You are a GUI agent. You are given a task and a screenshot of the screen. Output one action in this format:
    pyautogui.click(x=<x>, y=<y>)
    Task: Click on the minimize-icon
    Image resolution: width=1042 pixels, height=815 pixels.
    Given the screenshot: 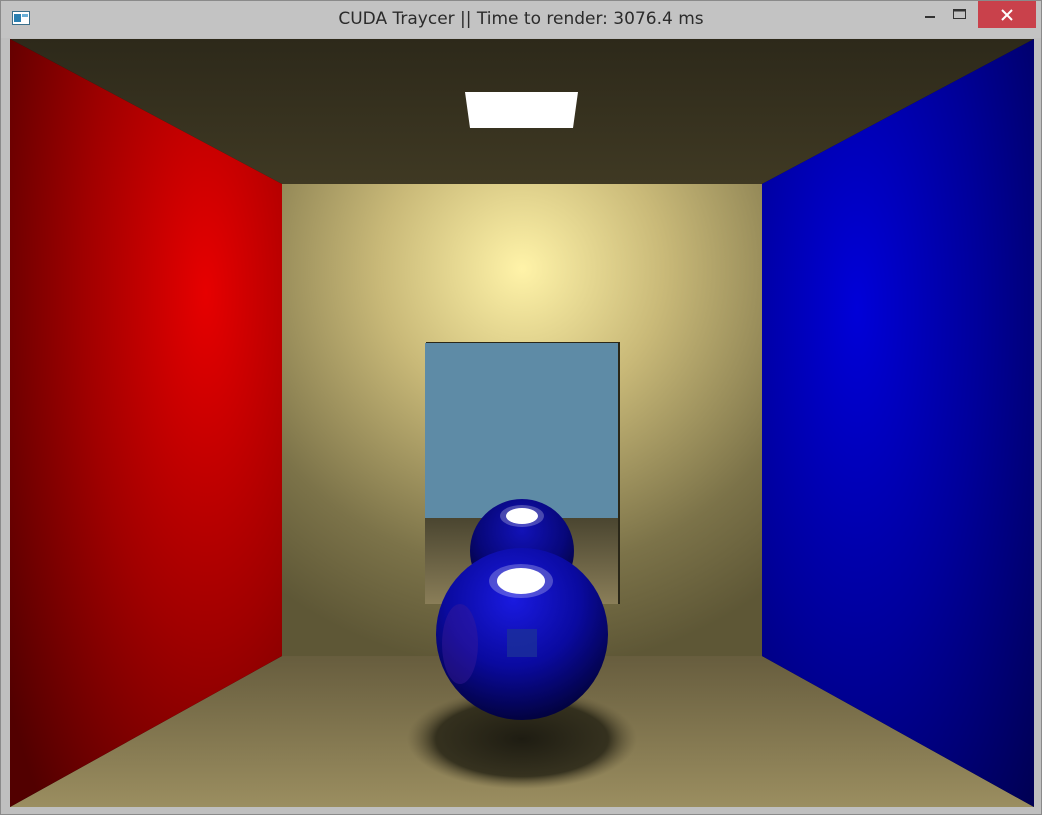 What is the action you would take?
    pyautogui.click(x=930, y=17)
    